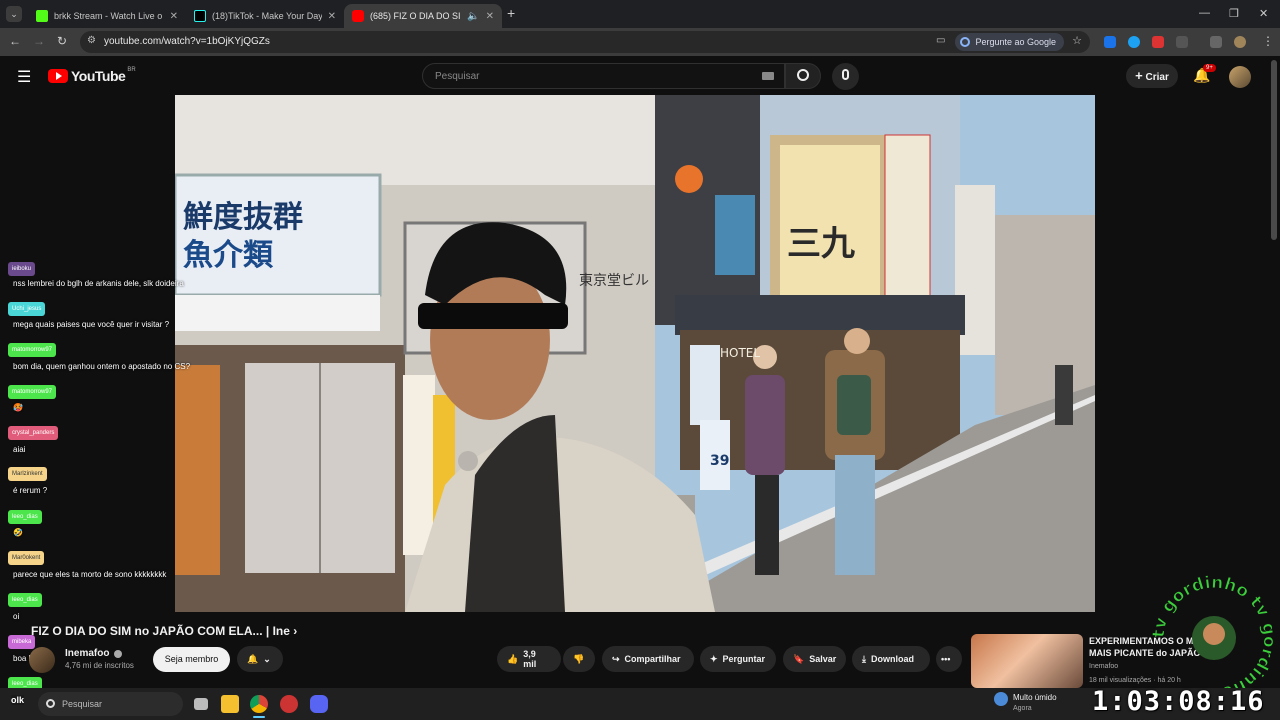 This screenshot has width=1280, height=720. Describe the element at coordinates (1134, 42) in the screenshot. I see `extension-2-icon` at that location.